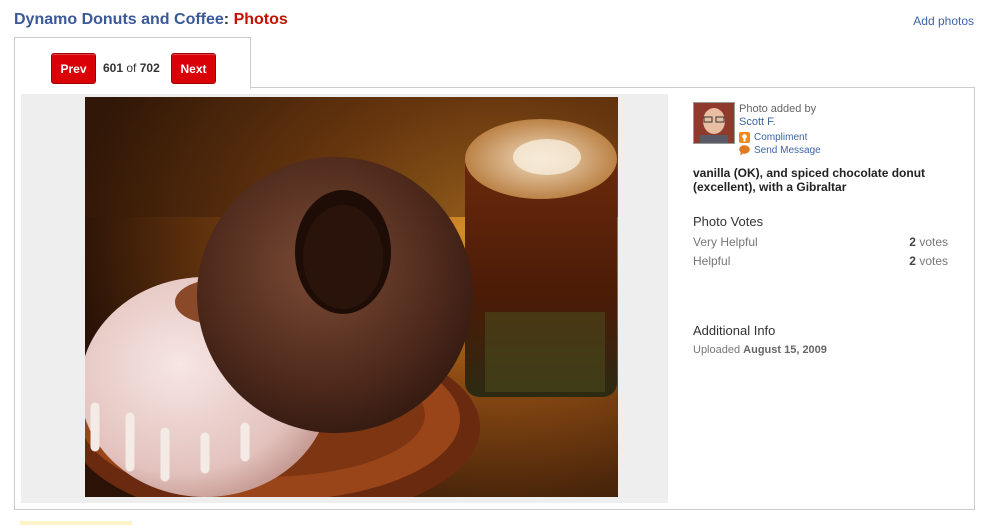  Describe the element at coordinates (76, 523) in the screenshot. I see `bottom-highlight-strip` at that location.